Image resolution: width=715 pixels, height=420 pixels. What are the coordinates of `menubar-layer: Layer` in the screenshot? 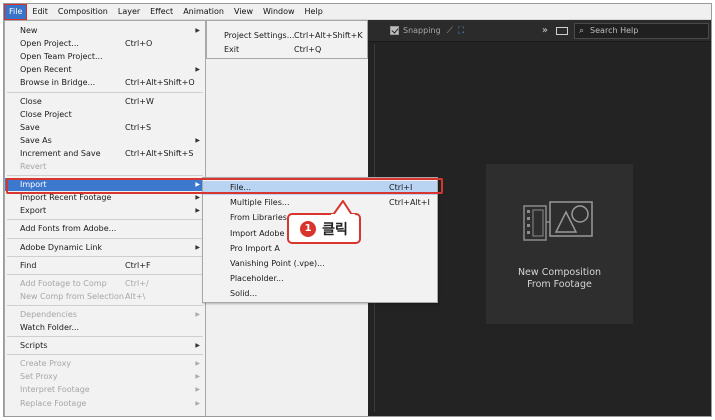 It's located at (129, 12).